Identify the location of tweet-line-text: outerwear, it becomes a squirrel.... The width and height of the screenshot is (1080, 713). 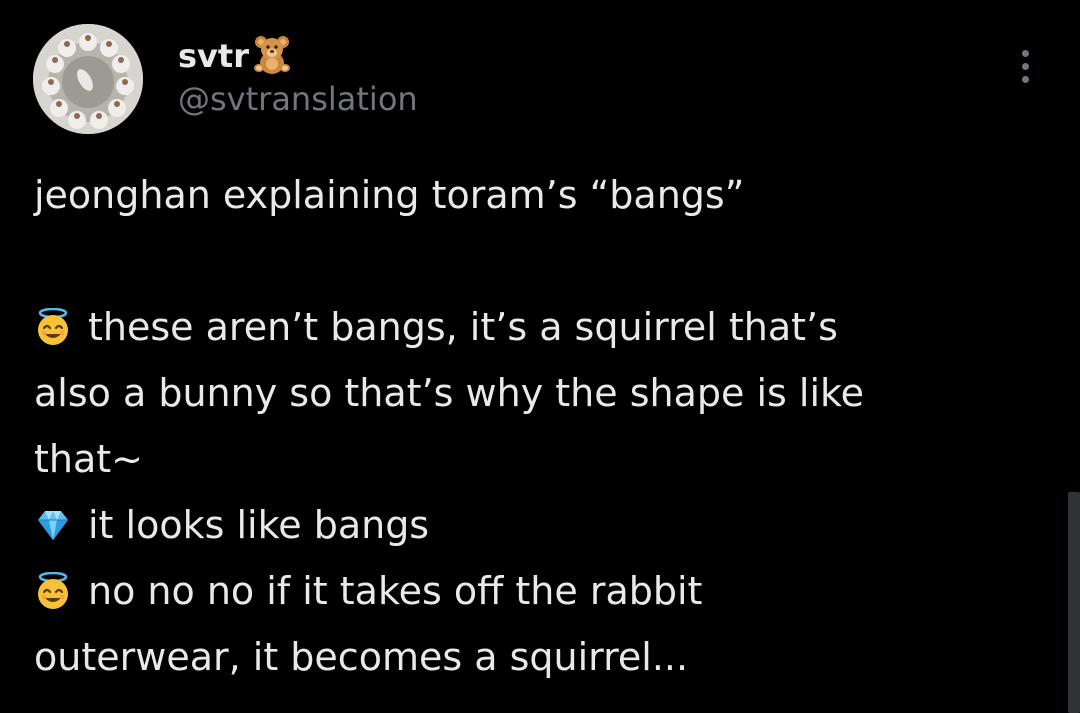
(361, 657).